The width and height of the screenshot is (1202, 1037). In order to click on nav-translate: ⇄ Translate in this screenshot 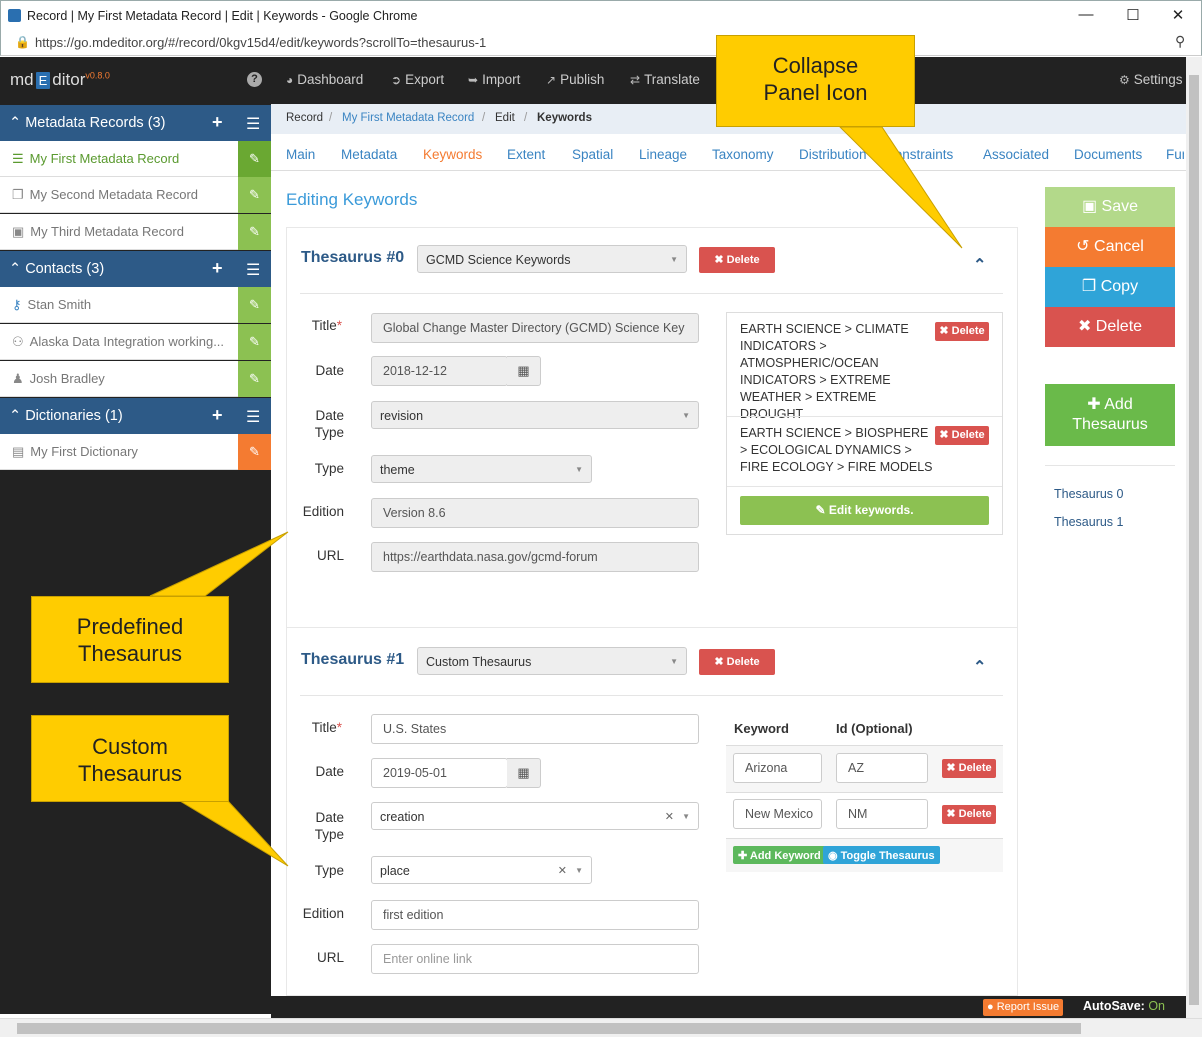, I will do `click(665, 79)`.